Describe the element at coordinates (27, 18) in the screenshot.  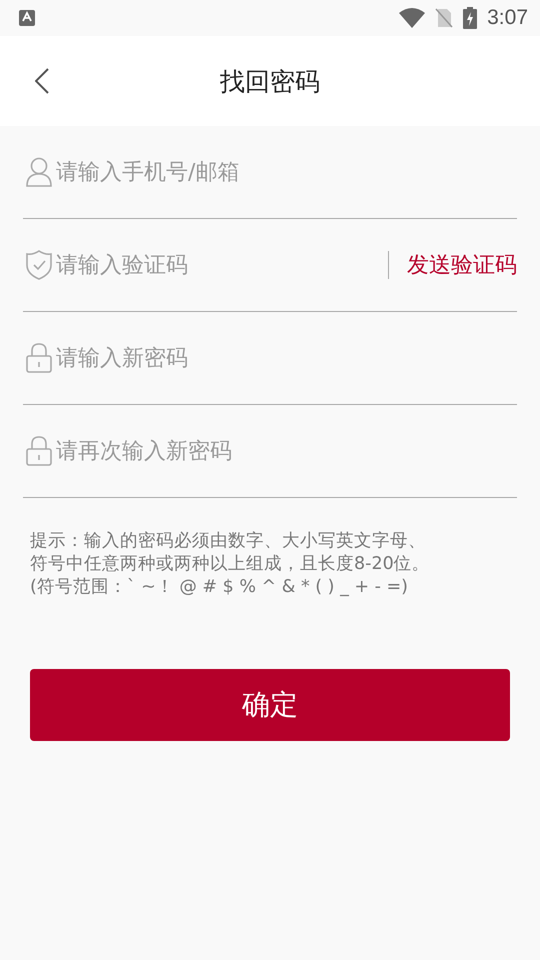
I see `keyboard-icon` at that location.